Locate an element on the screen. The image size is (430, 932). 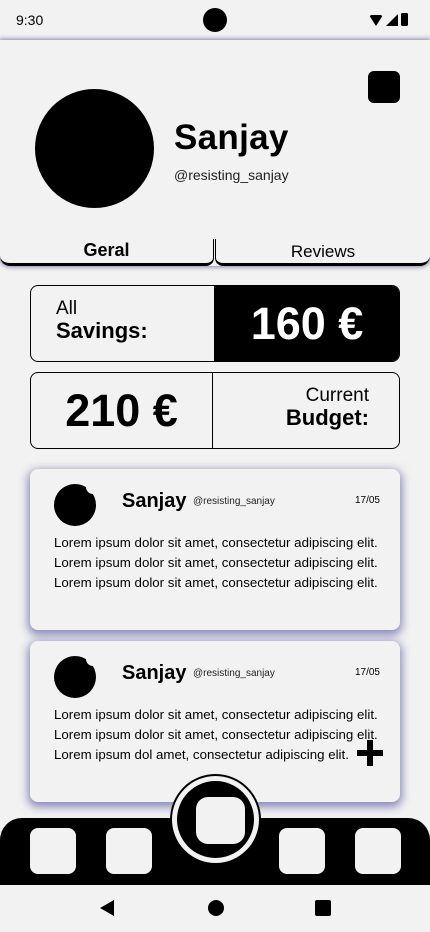
savings-label-line2: Savings: is located at coordinates (102, 330).